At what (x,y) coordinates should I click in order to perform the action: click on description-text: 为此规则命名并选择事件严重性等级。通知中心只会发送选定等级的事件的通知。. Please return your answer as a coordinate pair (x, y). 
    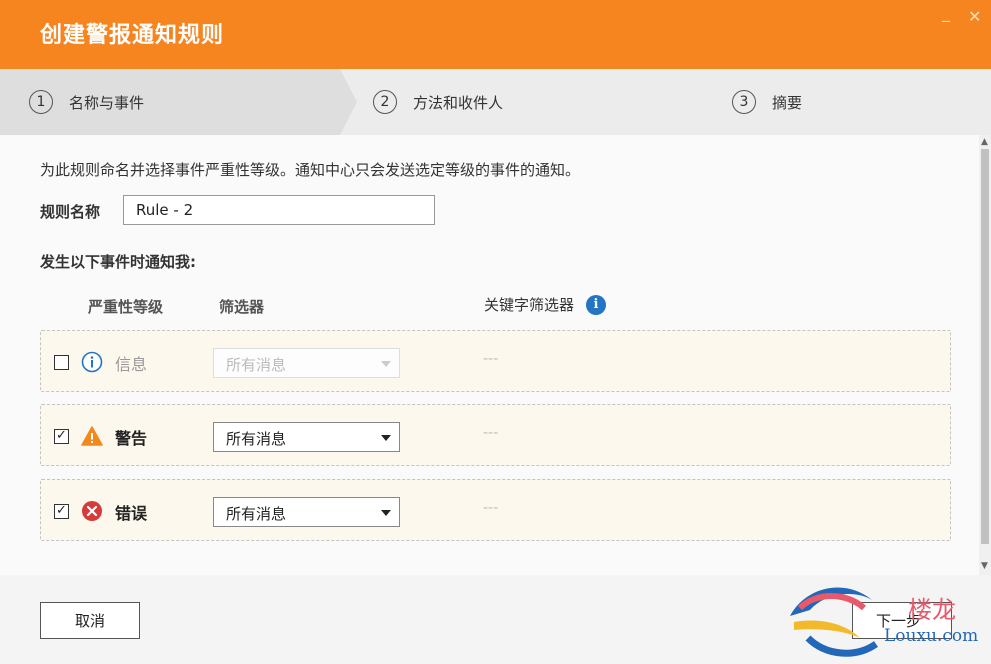
    Looking at the image, I should click on (310, 170).